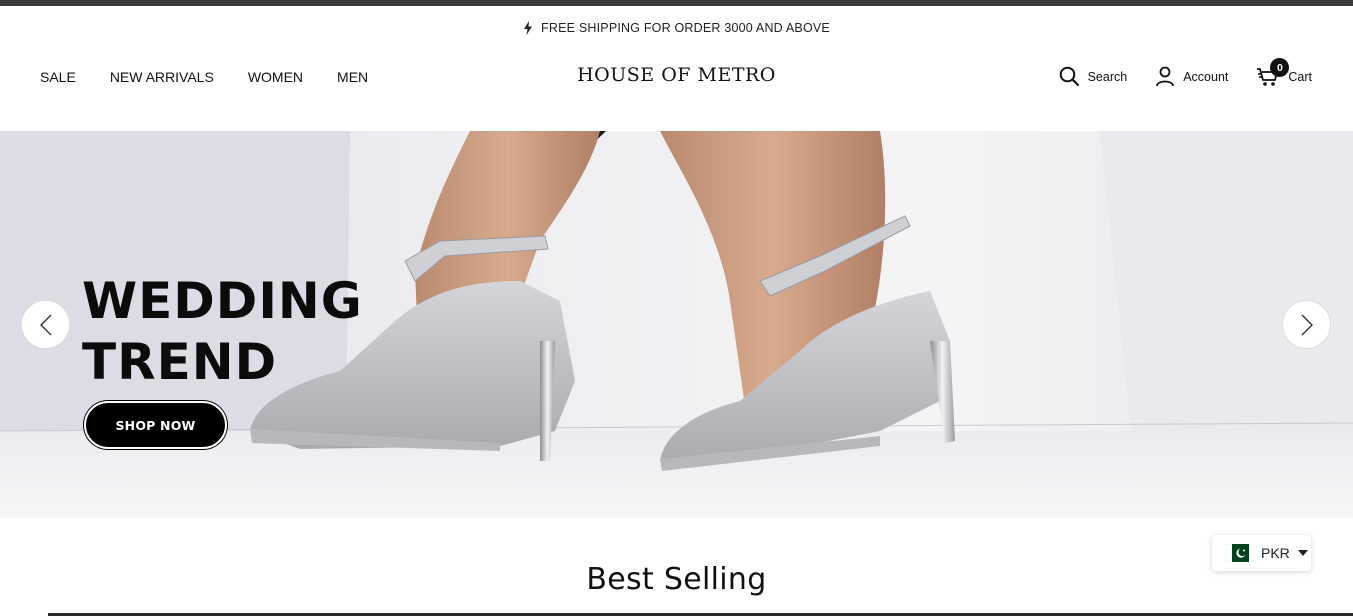 Image resolution: width=1353 pixels, height=616 pixels. I want to click on currency-selector: PKR, so click(1261, 553).